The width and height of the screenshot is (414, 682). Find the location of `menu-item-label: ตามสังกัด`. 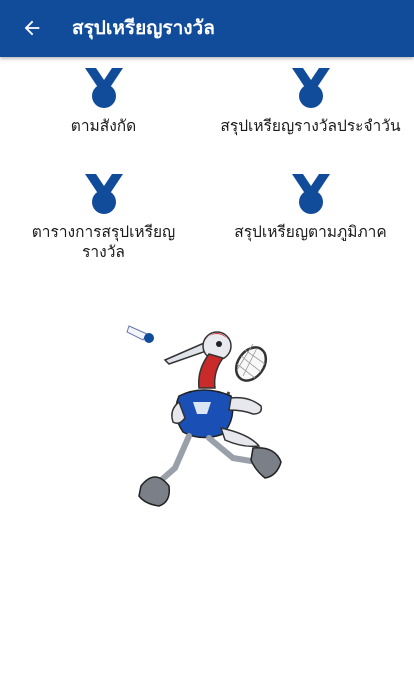

menu-item-label: ตามสังกัด is located at coordinates (103, 126).